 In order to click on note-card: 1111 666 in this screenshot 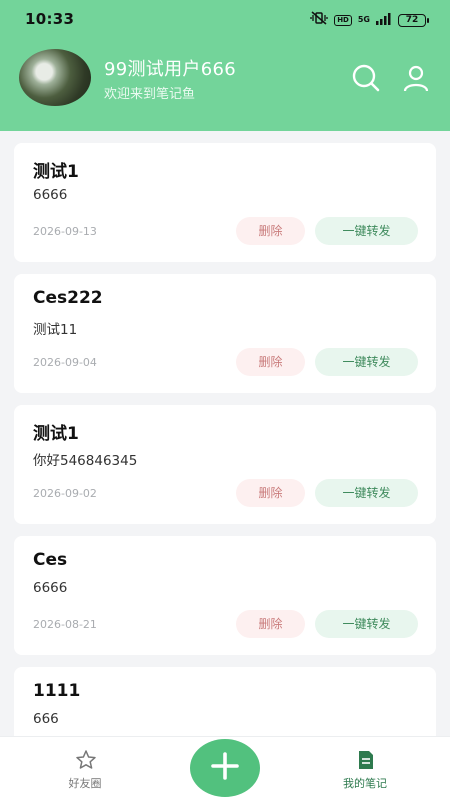, I will do `click(225, 707)`.